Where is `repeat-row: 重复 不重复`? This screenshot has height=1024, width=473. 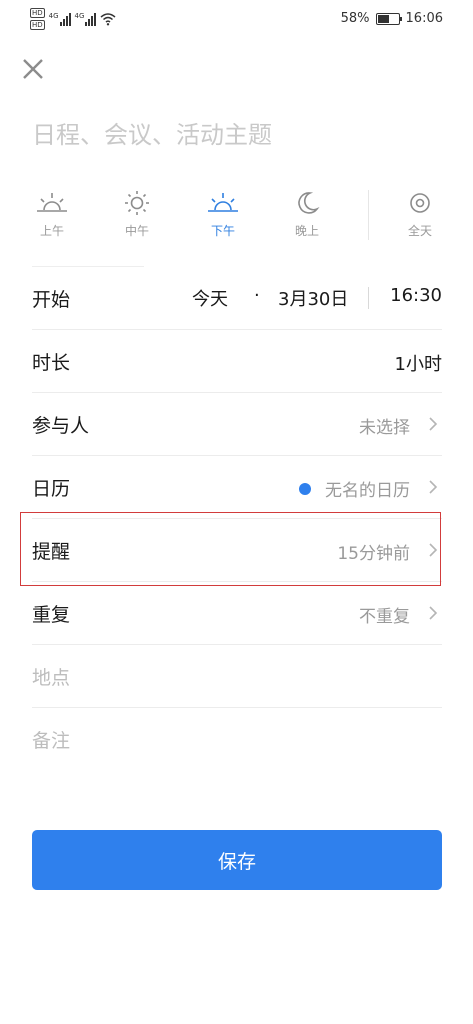 repeat-row: 重复 不重复 is located at coordinates (237, 613).